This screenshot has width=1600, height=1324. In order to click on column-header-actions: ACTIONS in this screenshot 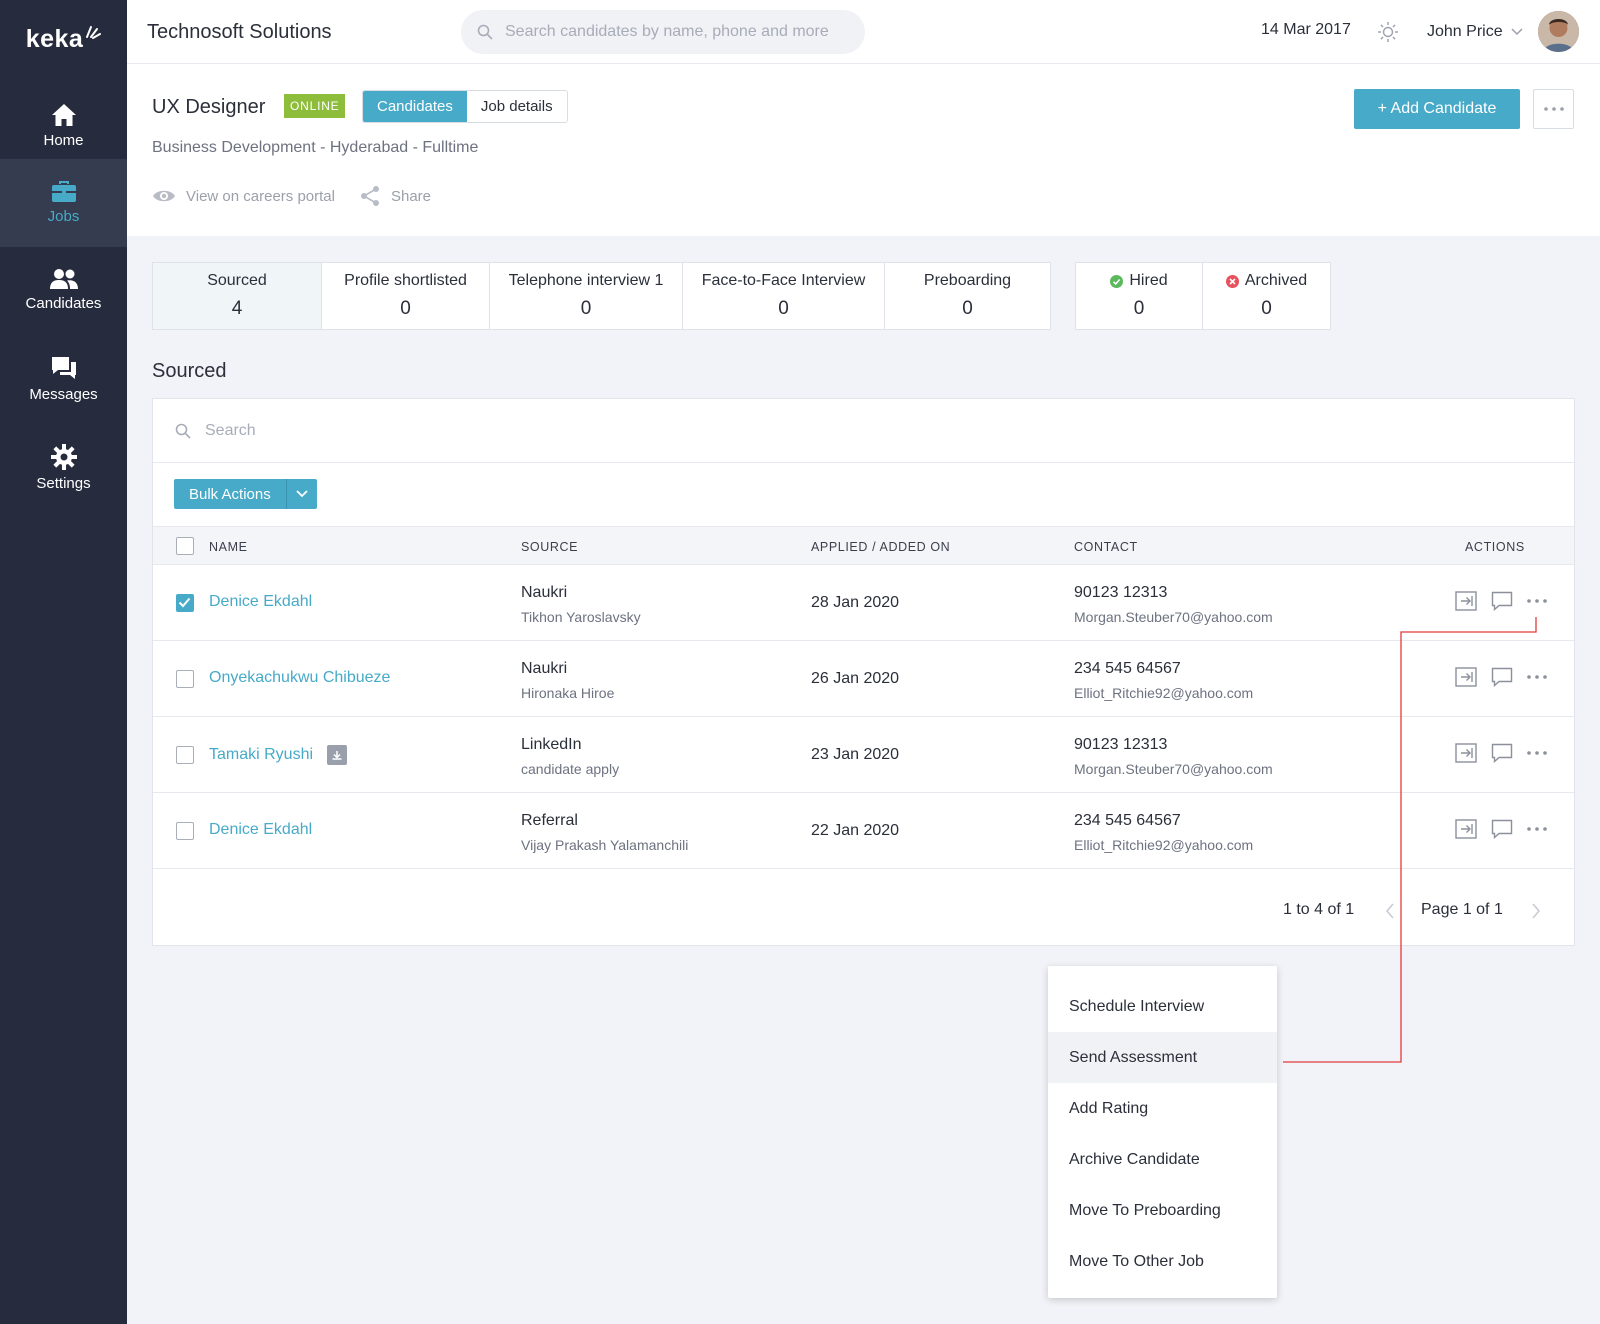, I will do `click(1495, 547)`.